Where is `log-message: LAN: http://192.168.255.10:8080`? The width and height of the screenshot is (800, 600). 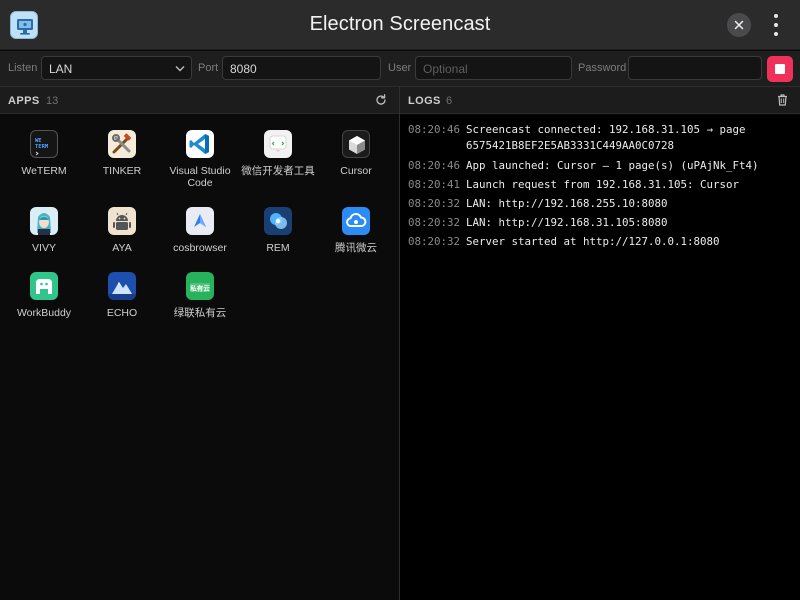 log-message: LAN: http://192.168.255.10:8080 is located at coordinates (567, 203).